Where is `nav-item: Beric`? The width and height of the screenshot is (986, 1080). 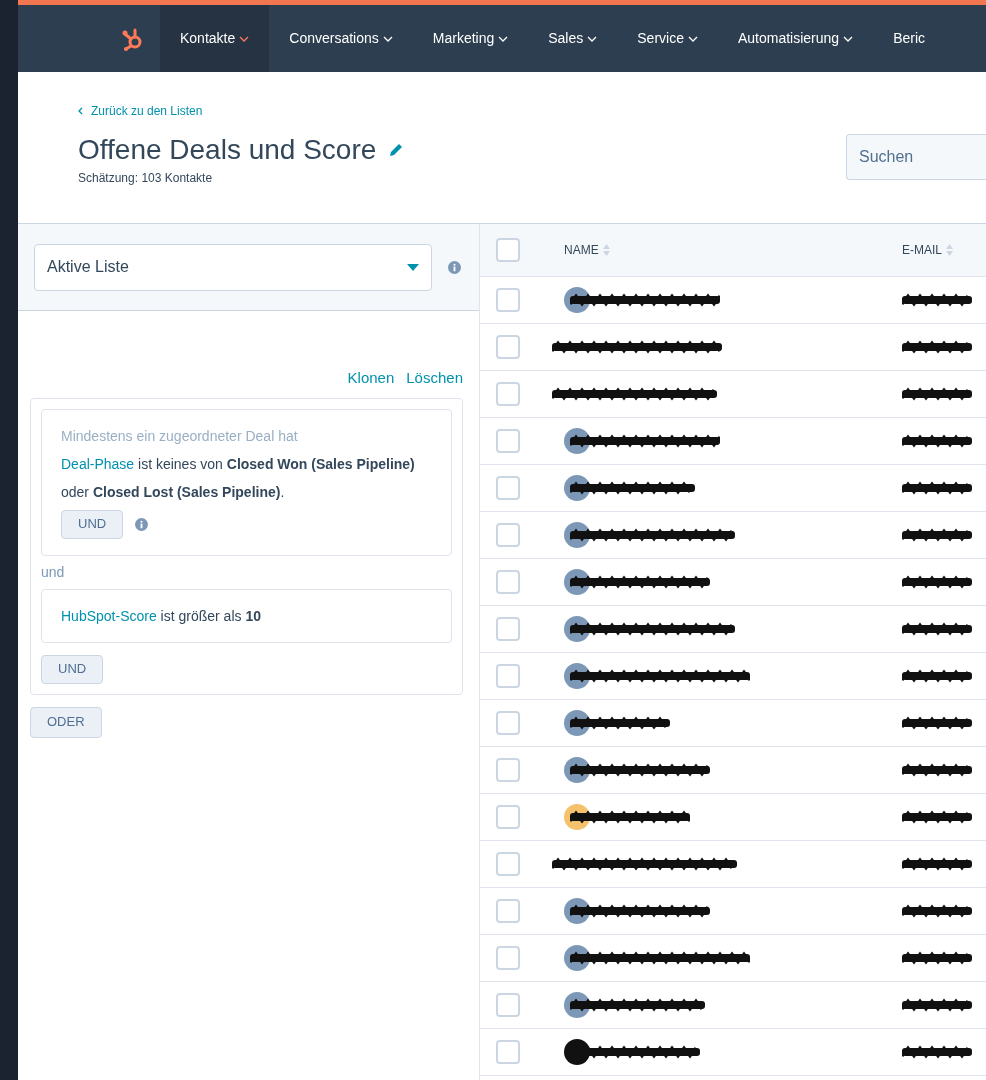 nav-item: Beric is located at coordinates (909, 38).